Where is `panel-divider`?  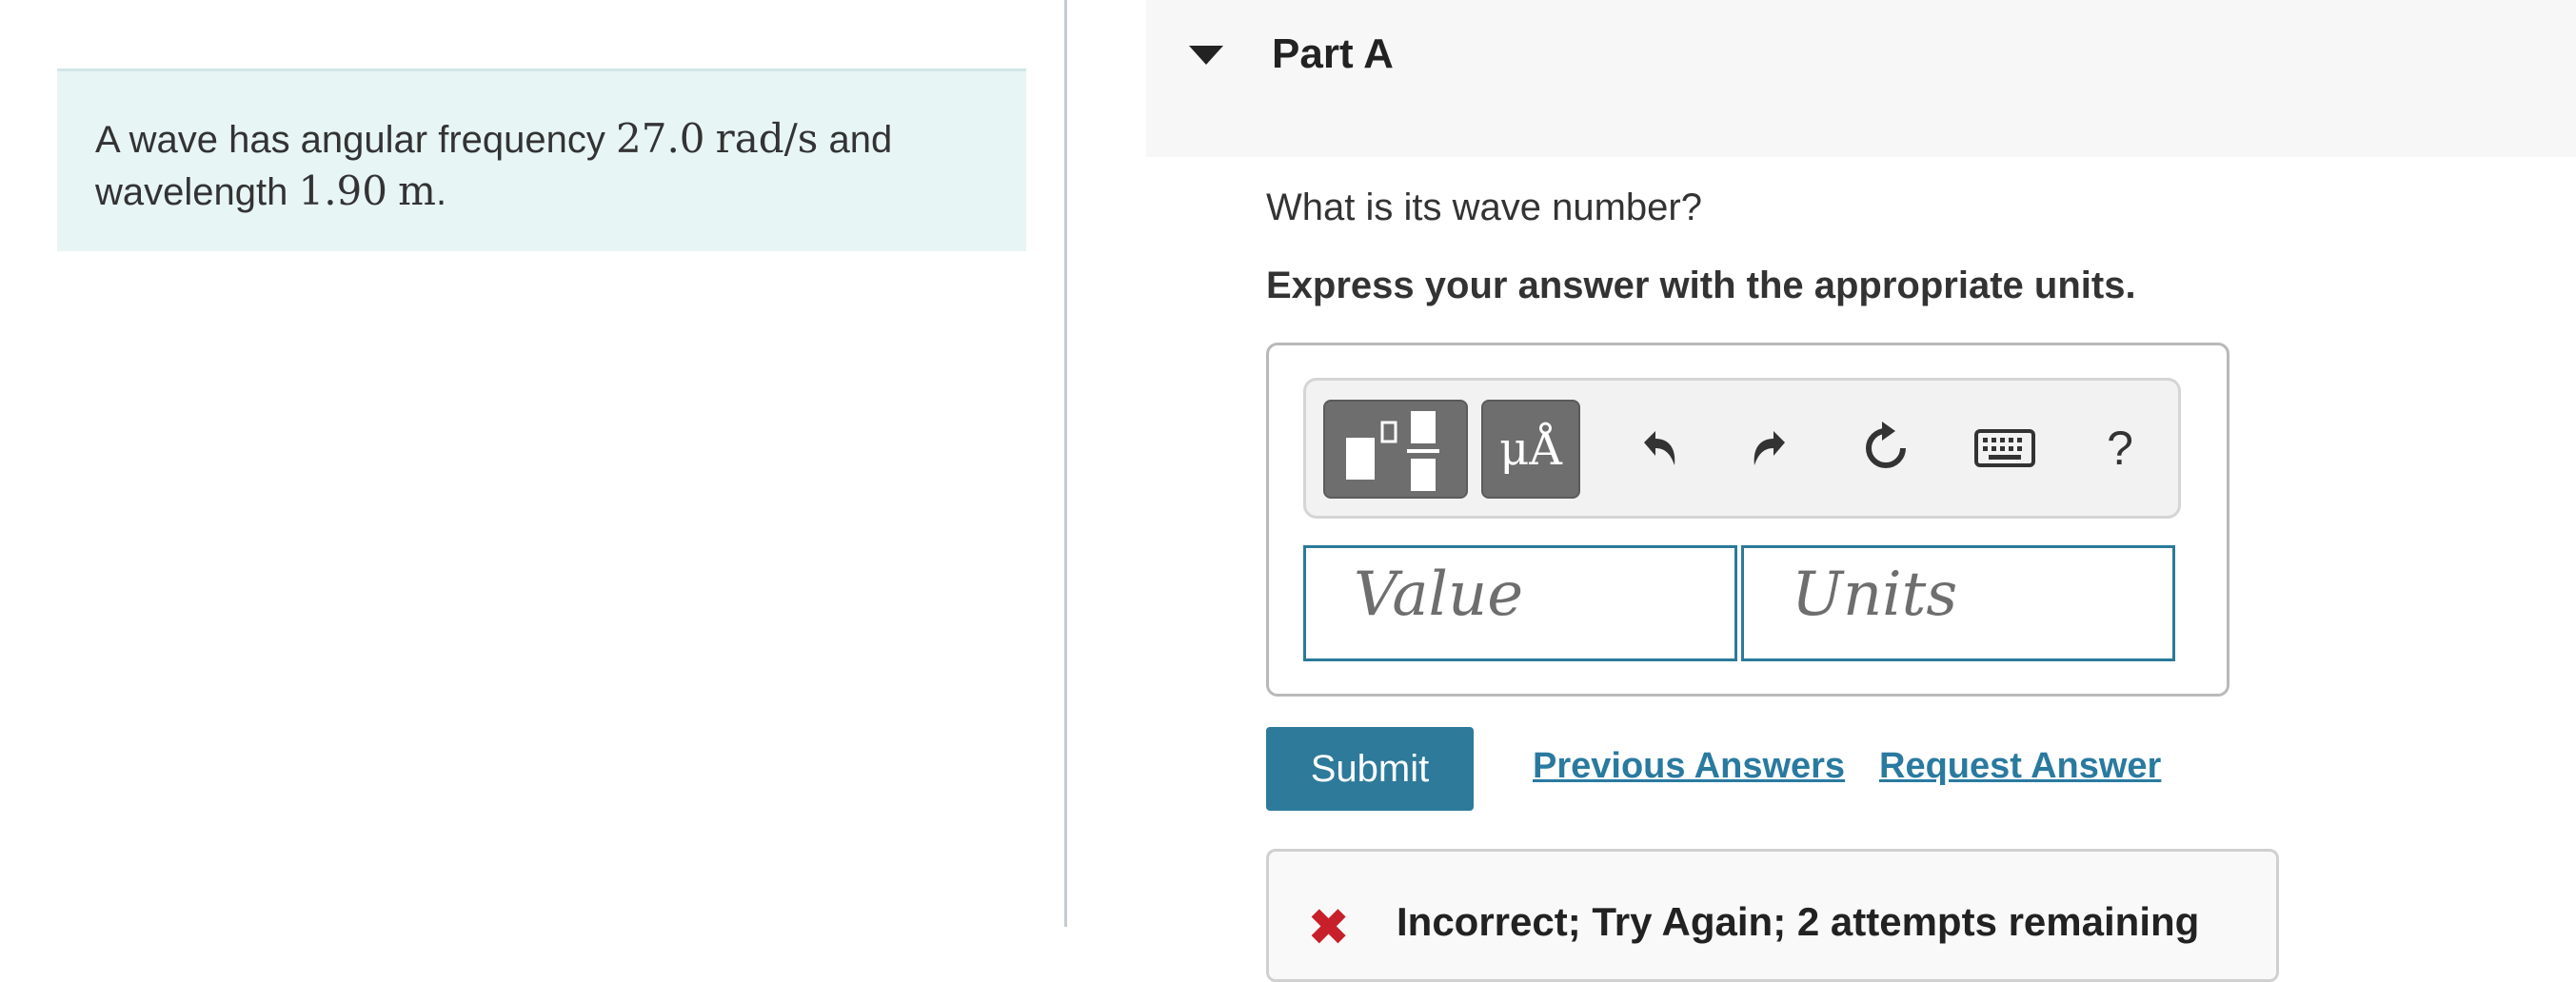 panel-divider is located at coordinates (1065, 464).